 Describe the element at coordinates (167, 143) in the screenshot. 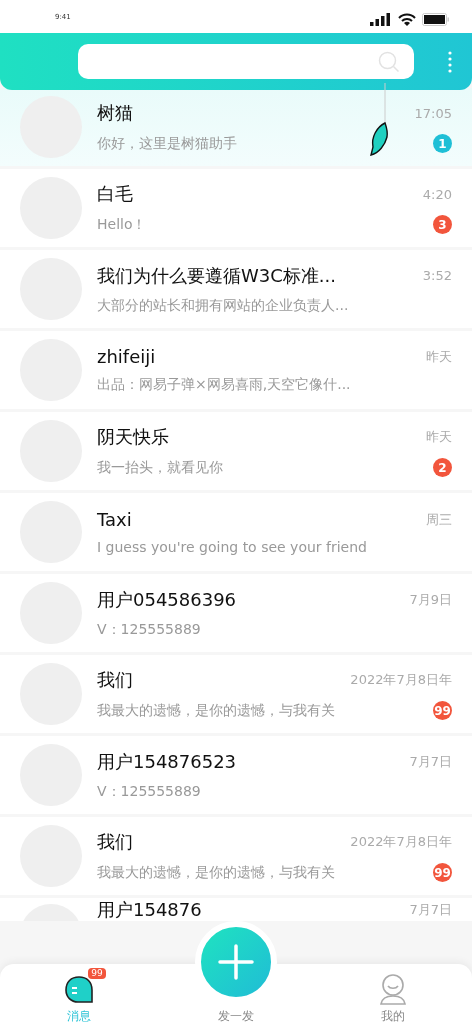

I see `chat-preview: 你好，这里是树猫助手` at that location.